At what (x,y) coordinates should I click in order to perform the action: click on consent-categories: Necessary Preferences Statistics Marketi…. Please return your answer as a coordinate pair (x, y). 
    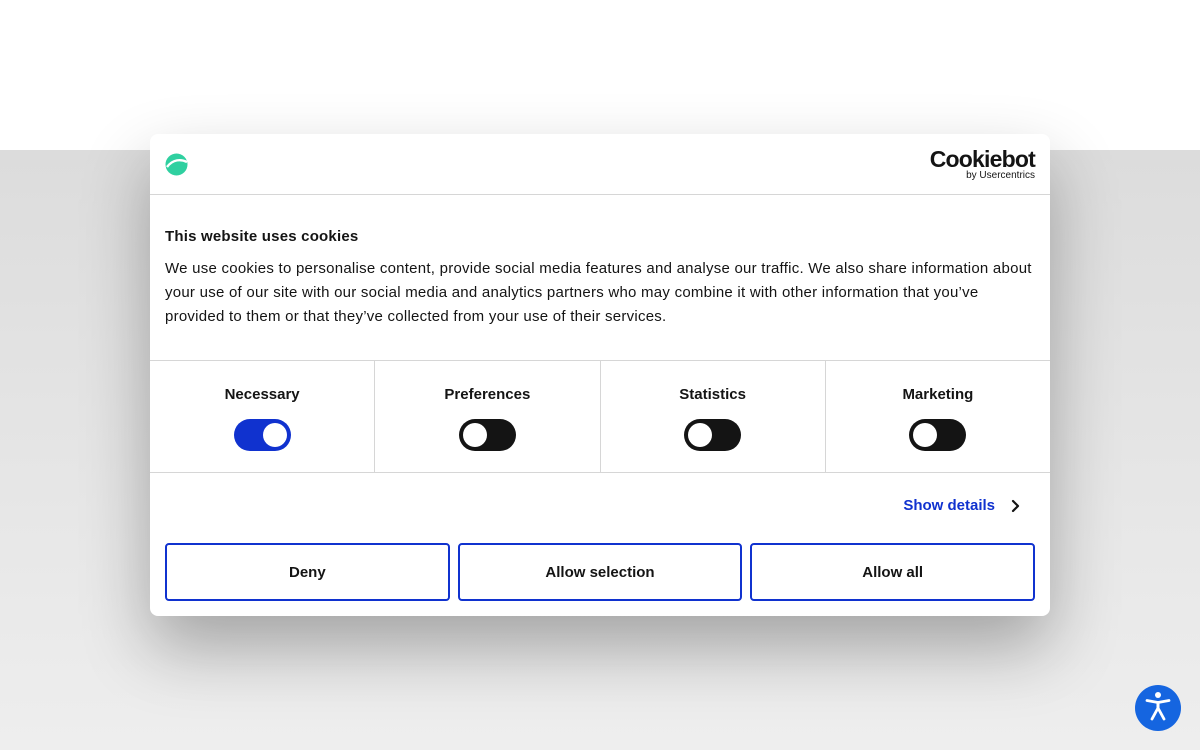
    Looking at the image, I should click on (600, 416).